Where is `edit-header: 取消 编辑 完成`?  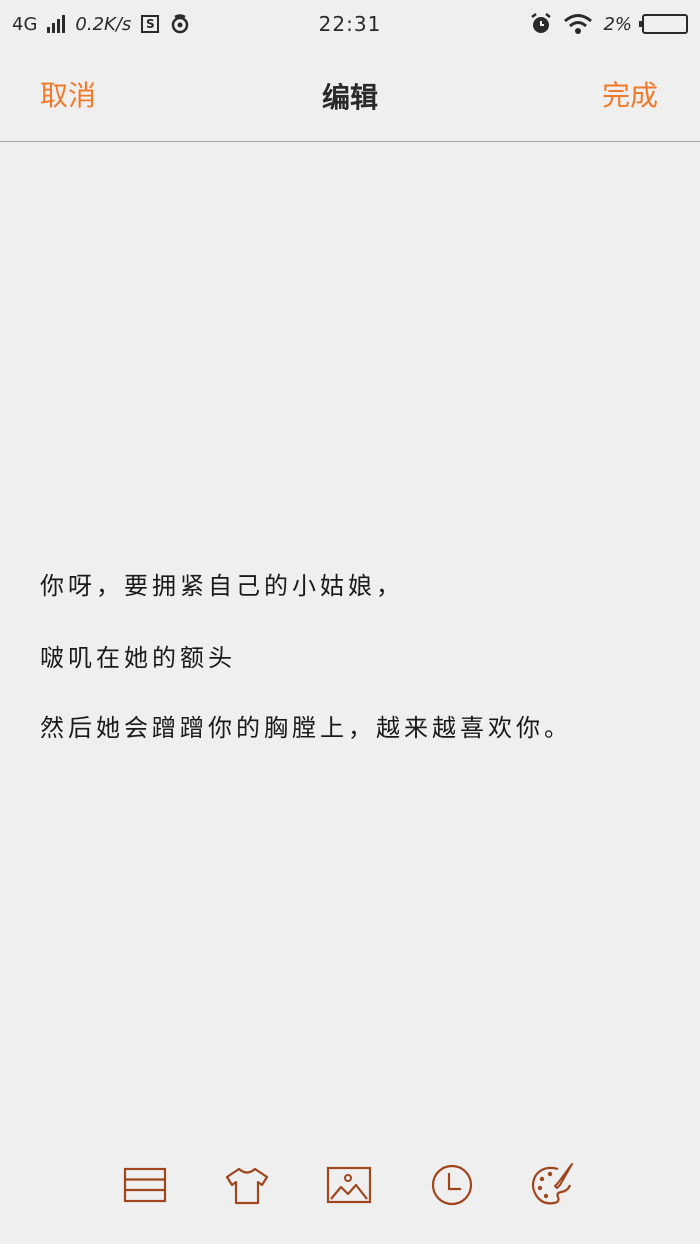 edit-header: 取消 编辑 完成 is located at coordinates (350, 95).